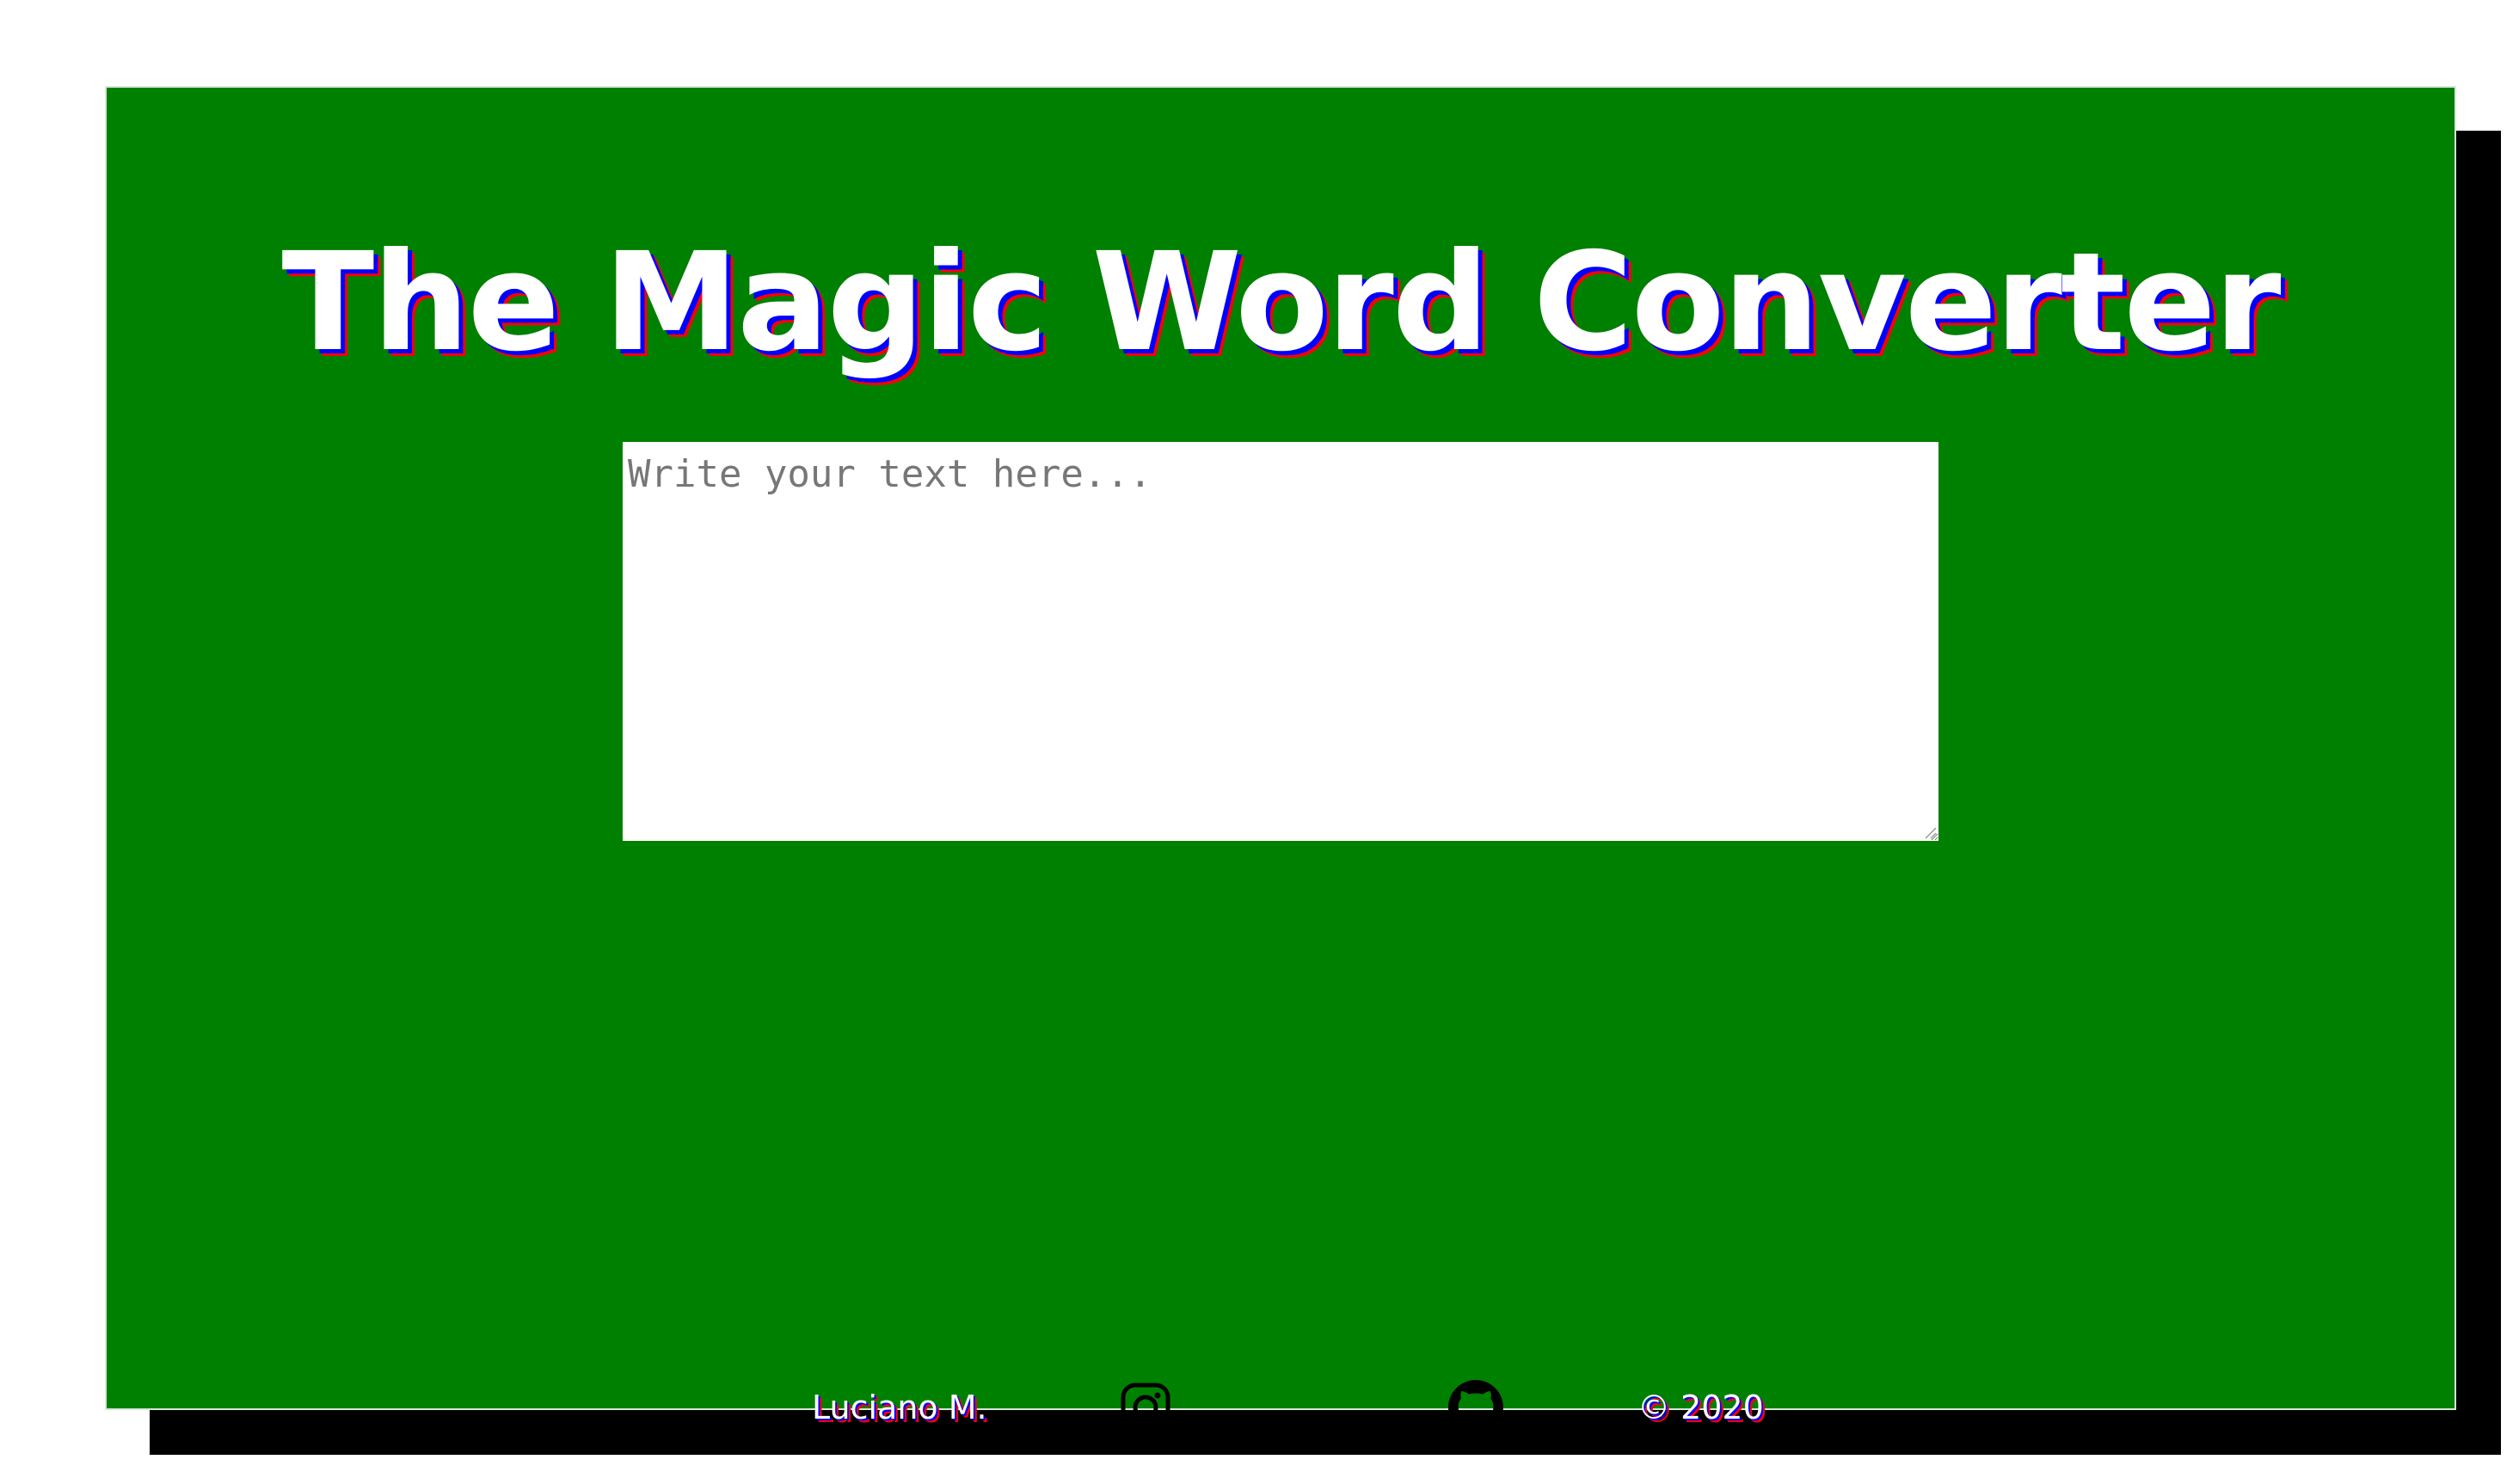 The image size is (2519, 1484). I want to click on text-input-container, so click(1281, 641).